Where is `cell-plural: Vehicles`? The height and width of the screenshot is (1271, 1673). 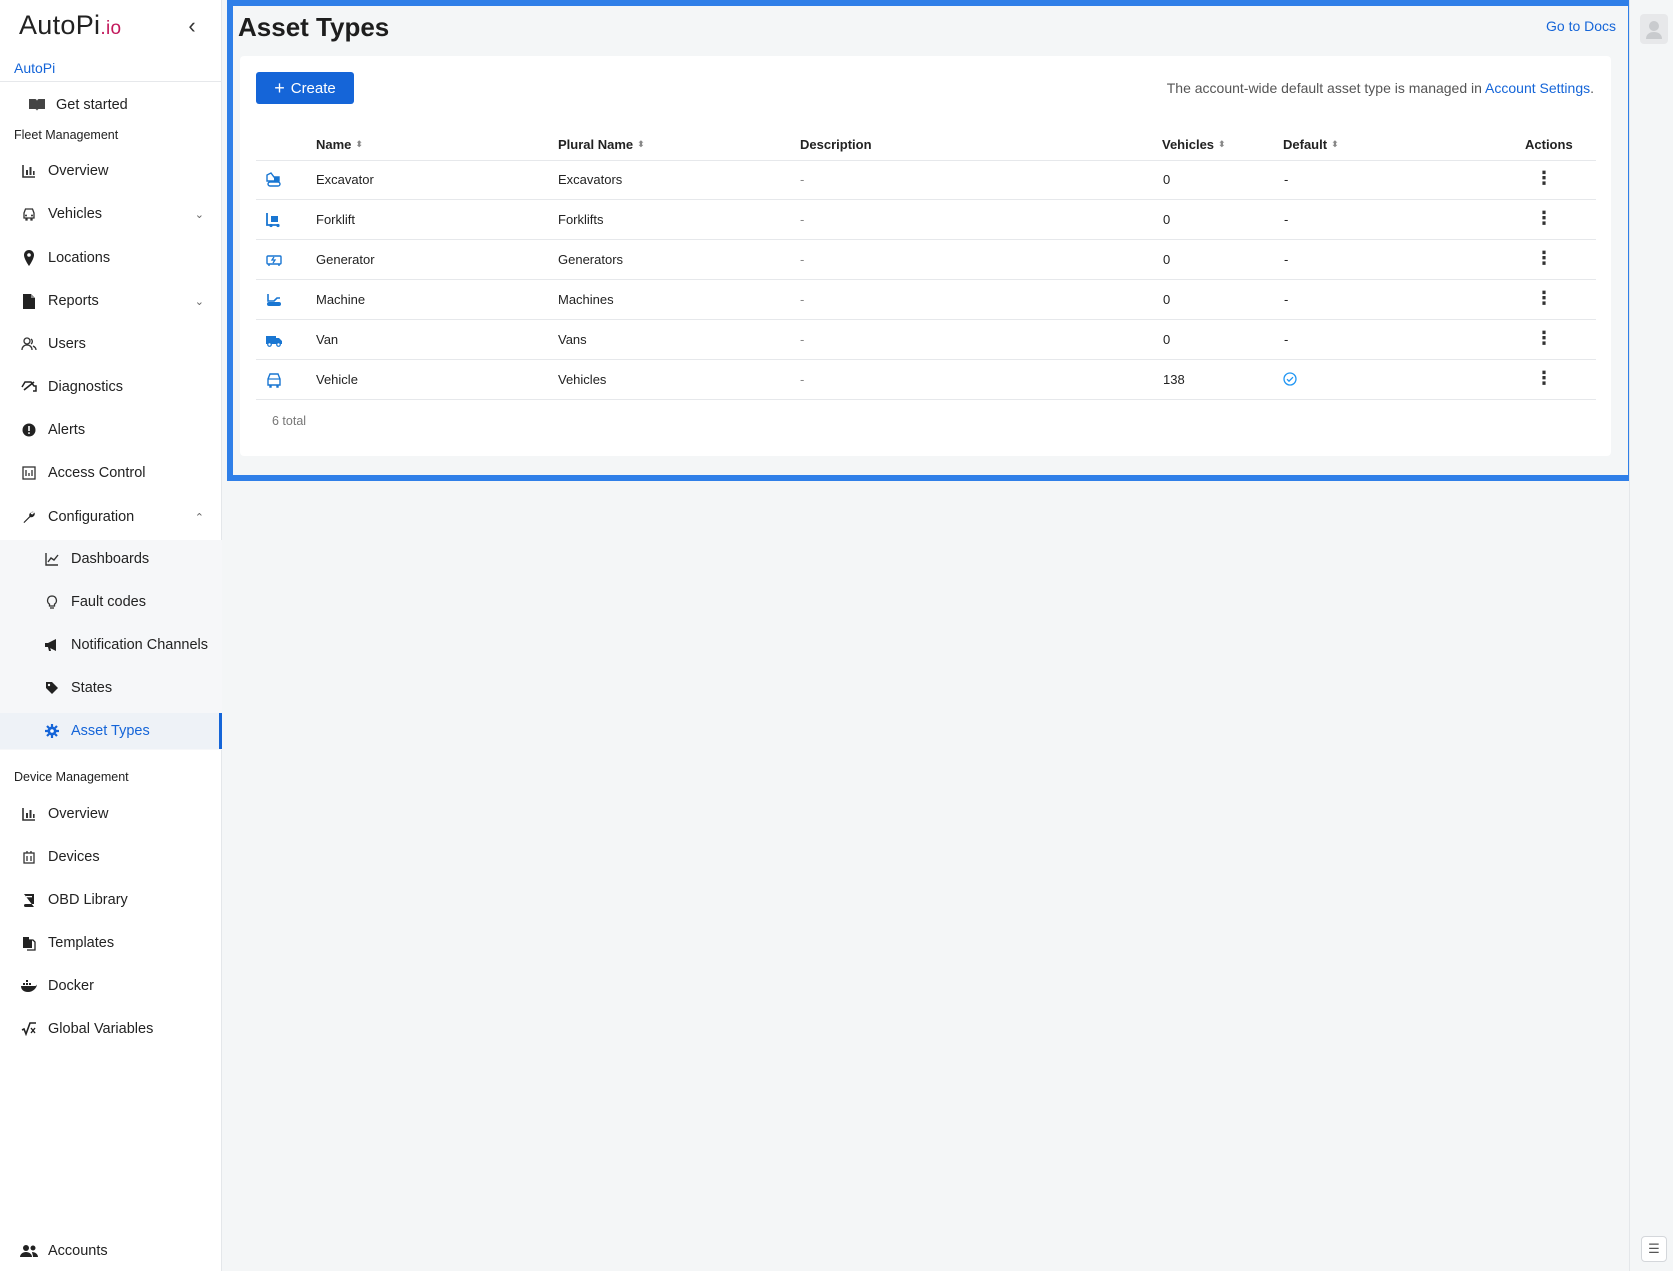
cell-plural: Vehicles is located at coordinates (582, 379).